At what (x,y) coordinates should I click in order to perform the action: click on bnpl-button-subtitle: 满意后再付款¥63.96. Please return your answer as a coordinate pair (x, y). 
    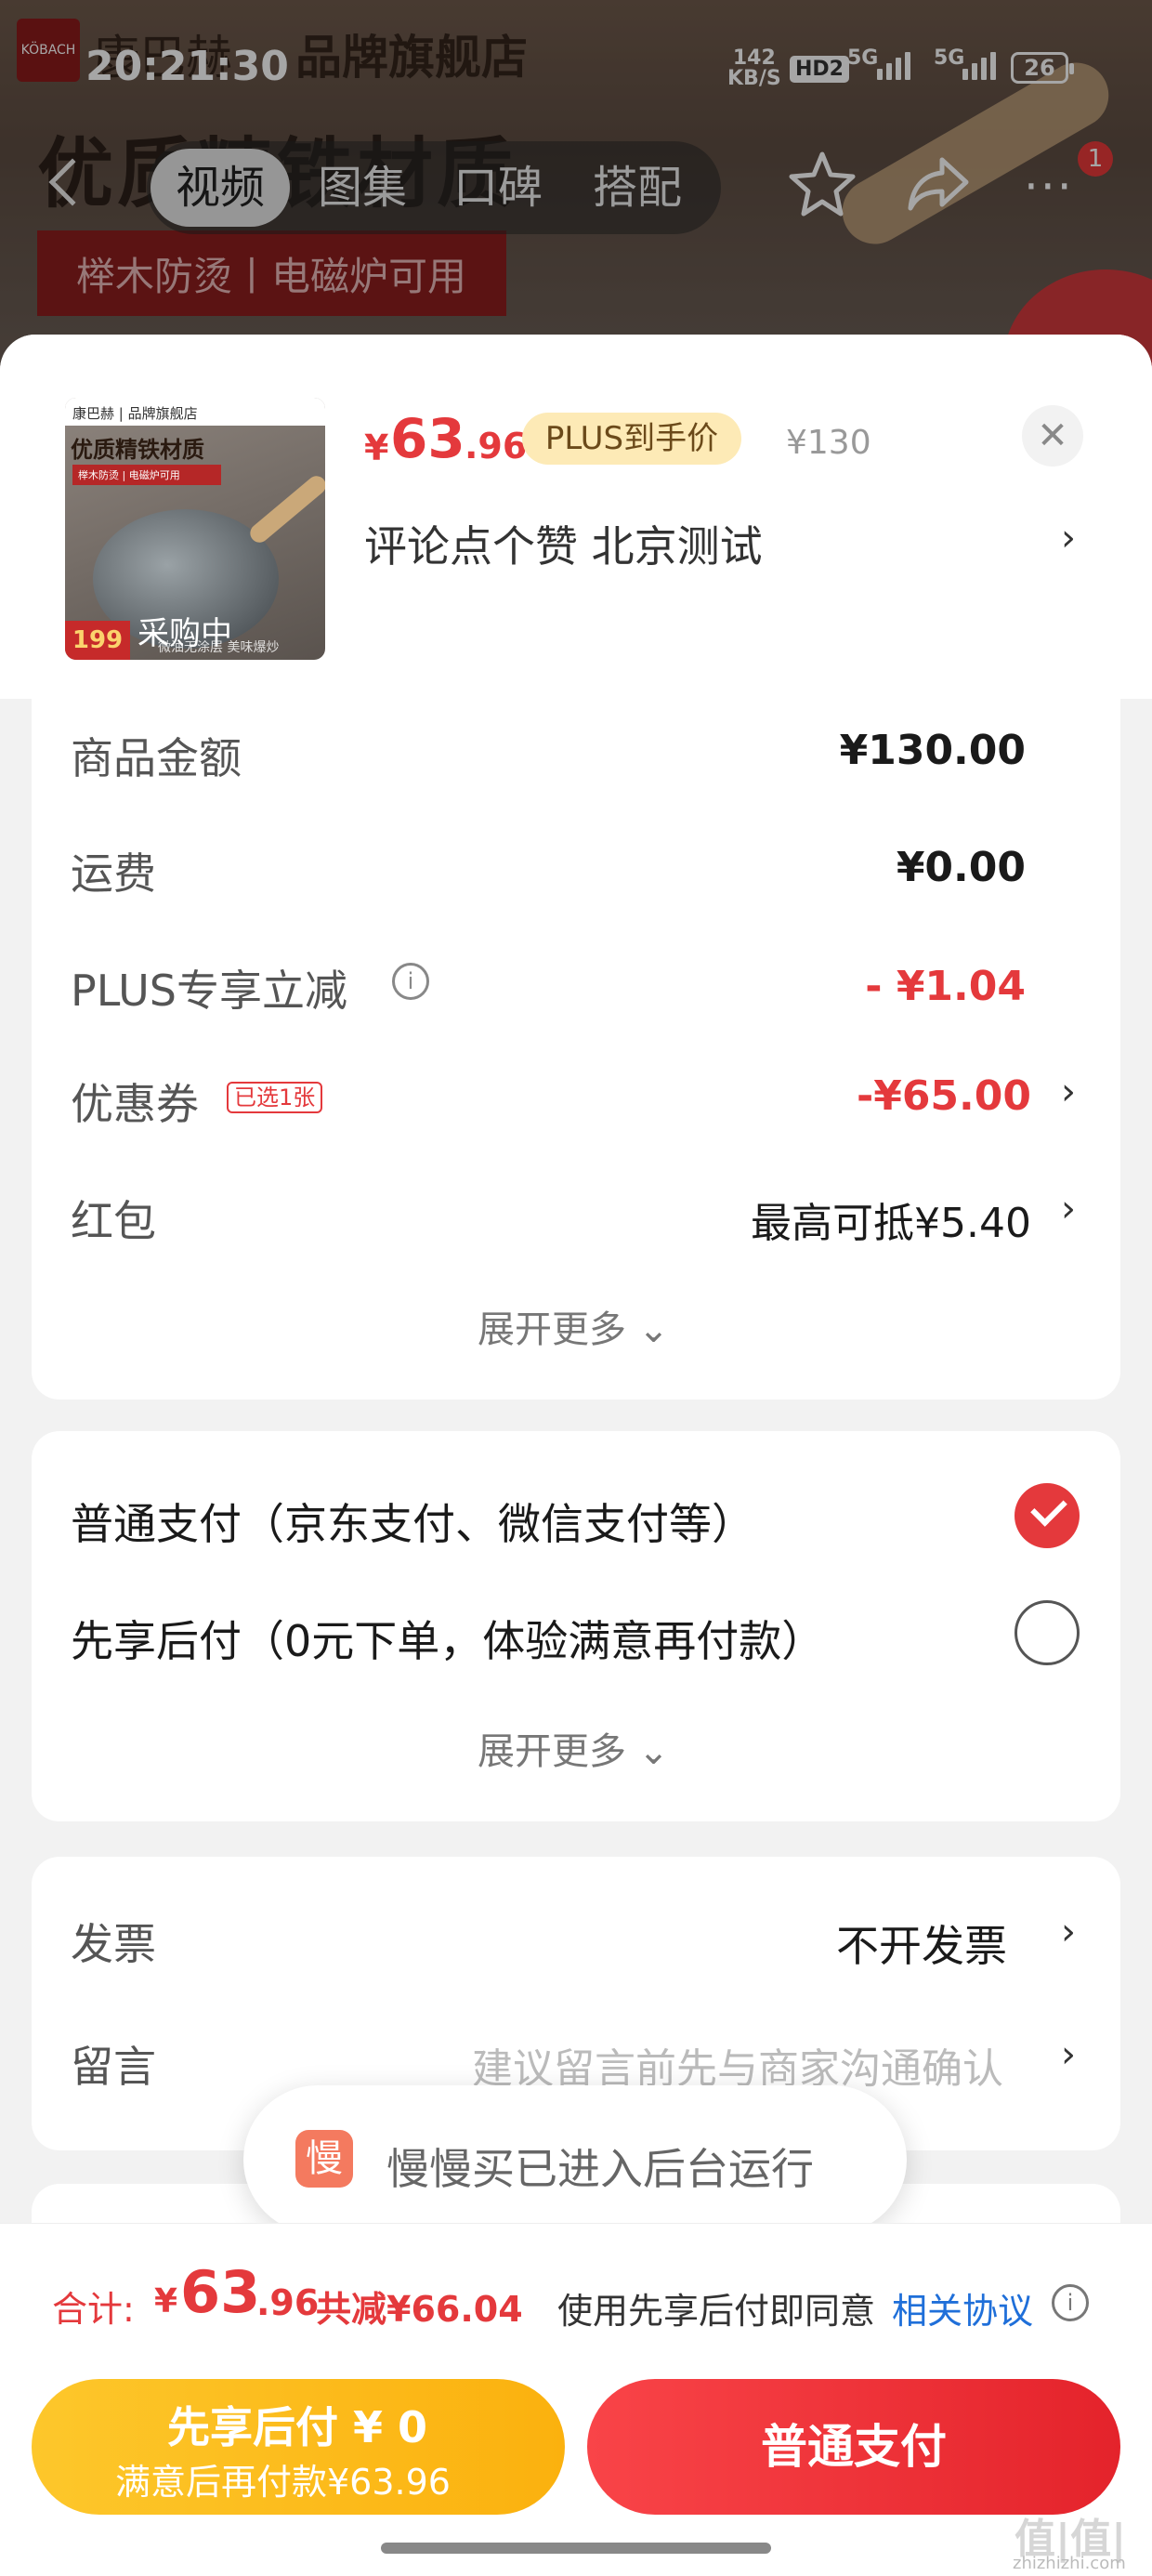
    Looking at the image, I should click on (283, 2478).